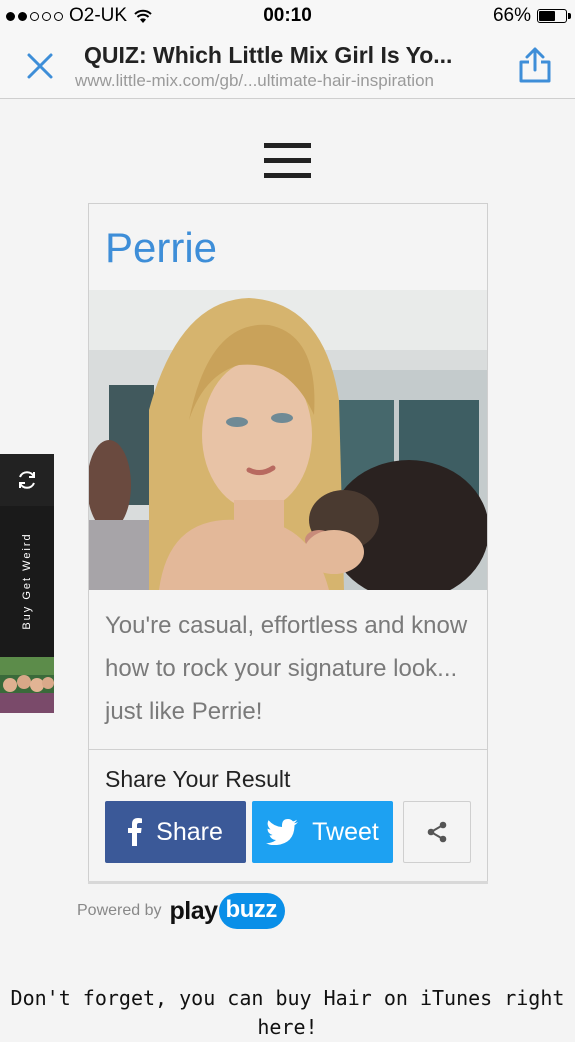  What do you see at coordinates (119, 910) in the screenshot?
I see `powered-by-text: Powered by` at bounding box center [119, 910].